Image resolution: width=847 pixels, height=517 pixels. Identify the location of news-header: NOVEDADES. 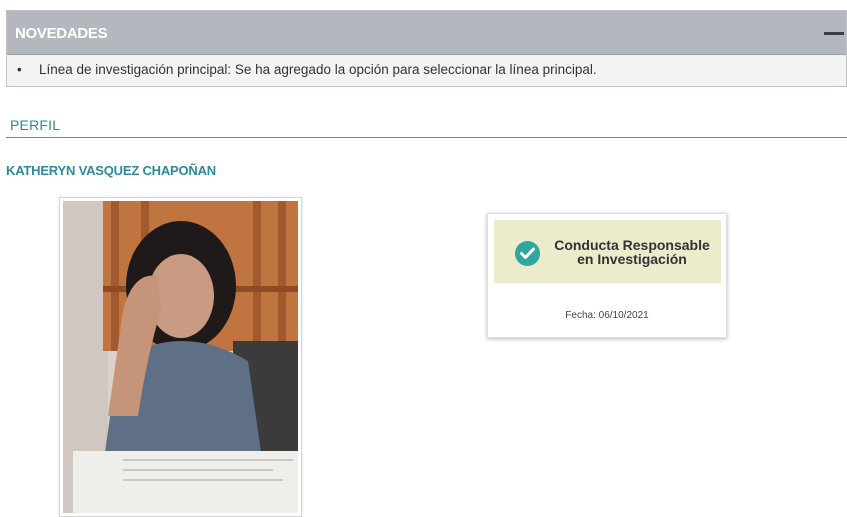
(426, 33).